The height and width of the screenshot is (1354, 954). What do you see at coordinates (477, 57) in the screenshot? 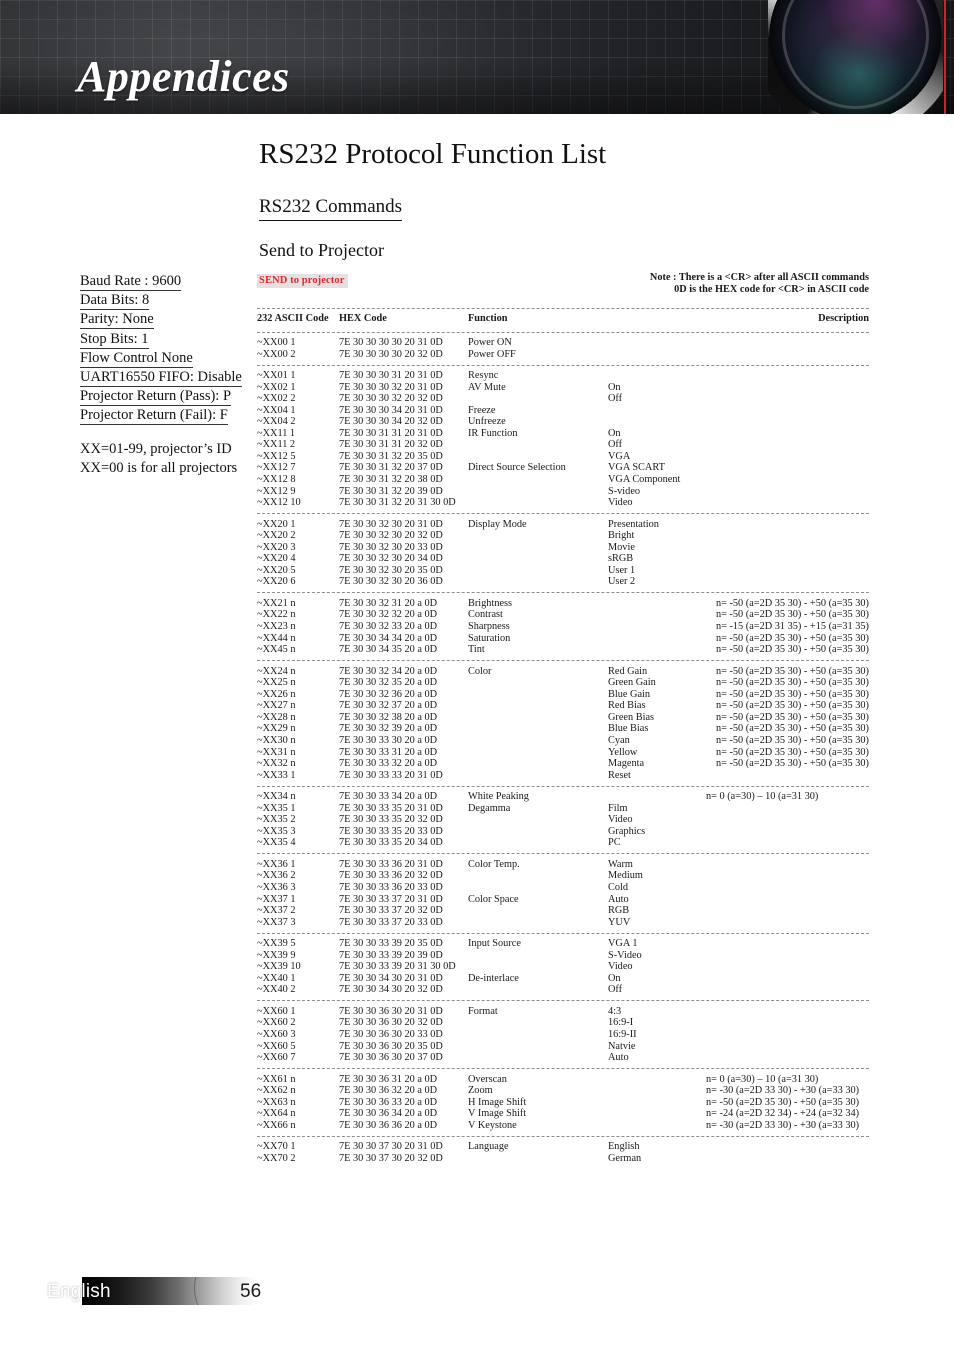
I see `page-header-banner: Appendices` at bounding box center [477, 57].